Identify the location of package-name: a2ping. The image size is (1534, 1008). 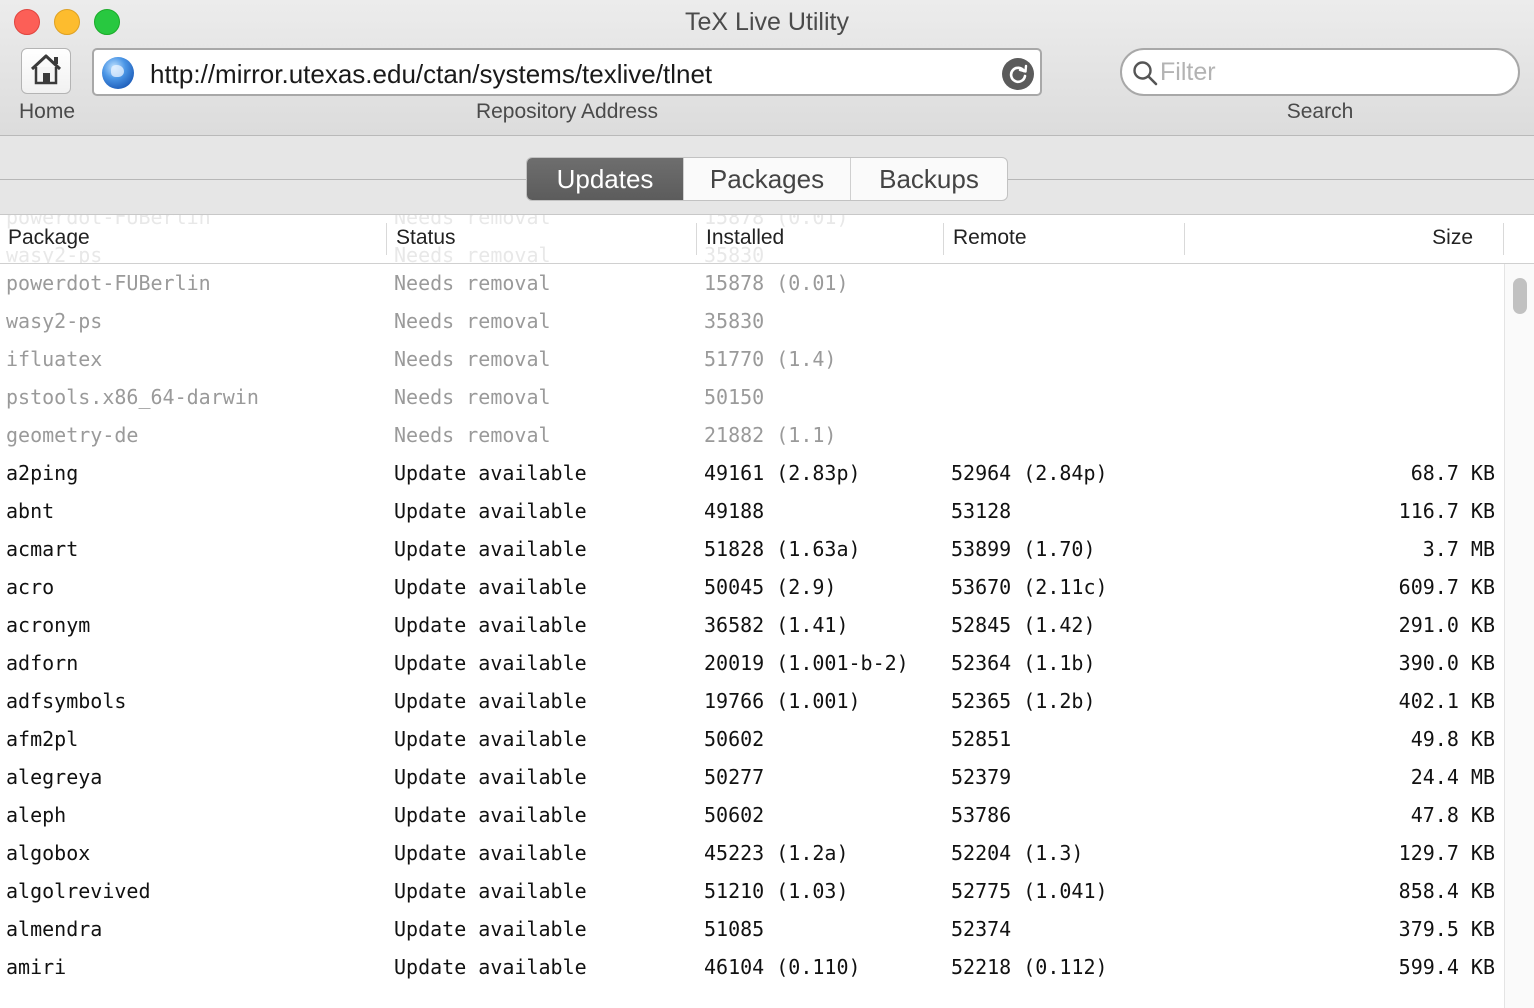
(42, 473).